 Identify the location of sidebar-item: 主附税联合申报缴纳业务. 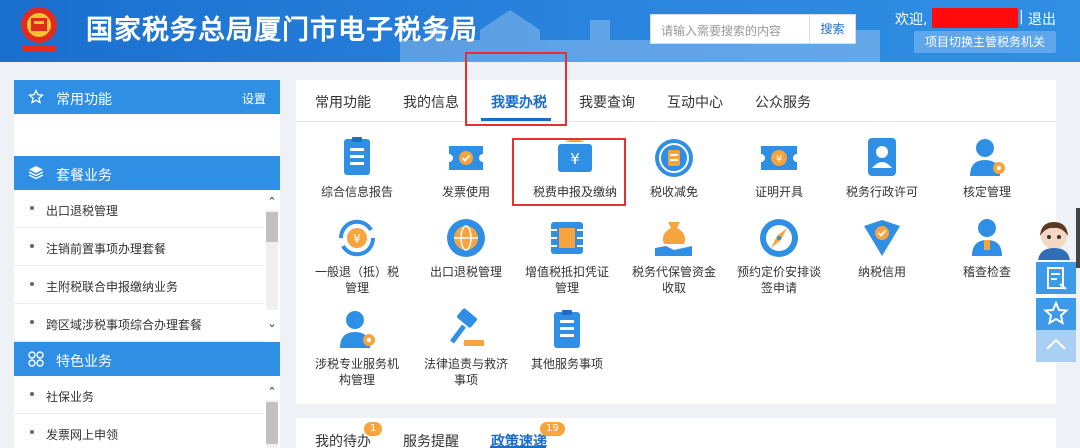
(139, 285).